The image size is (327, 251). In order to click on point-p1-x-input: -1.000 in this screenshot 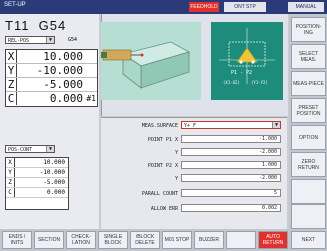, I will do `click(231, 139)`.